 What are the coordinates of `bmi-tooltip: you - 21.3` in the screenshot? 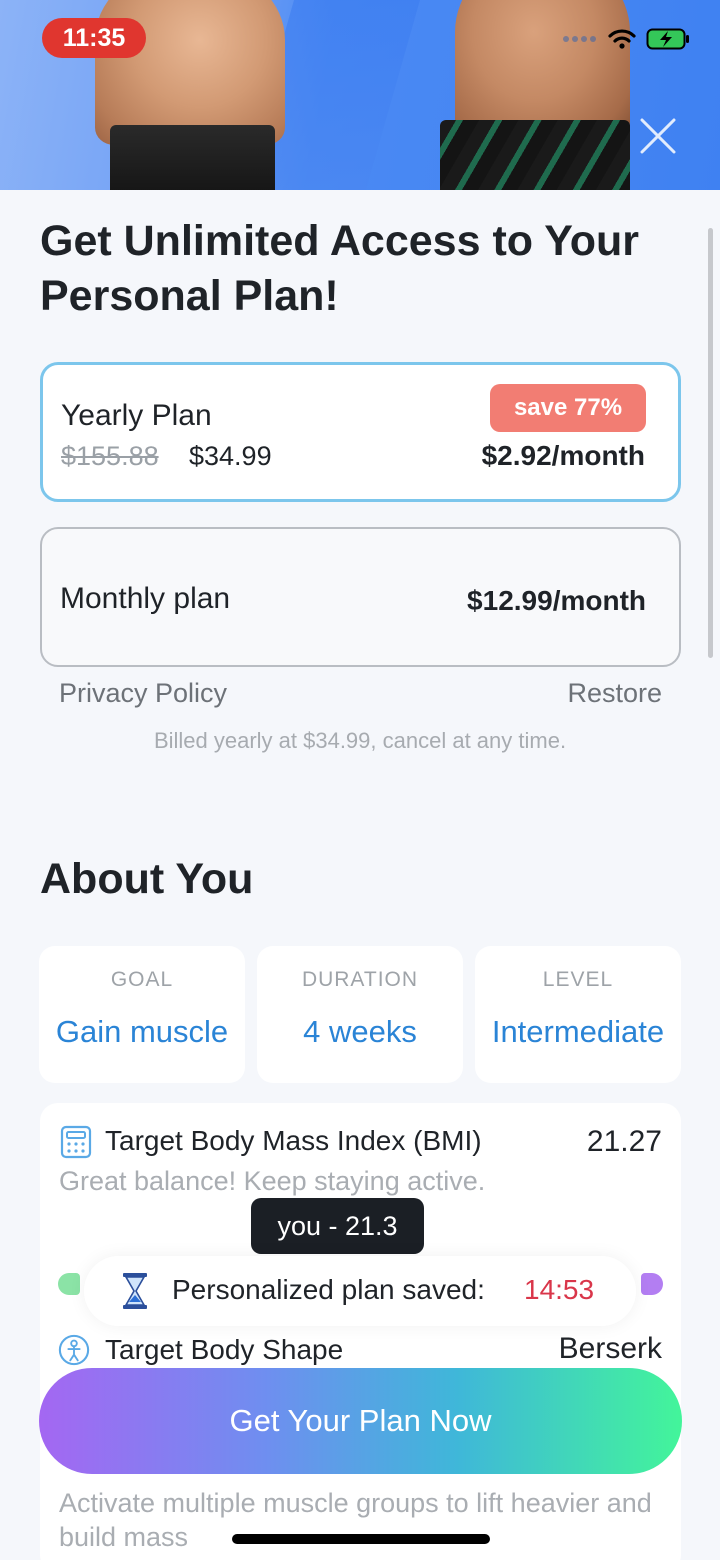 It's located at (337, 1226).